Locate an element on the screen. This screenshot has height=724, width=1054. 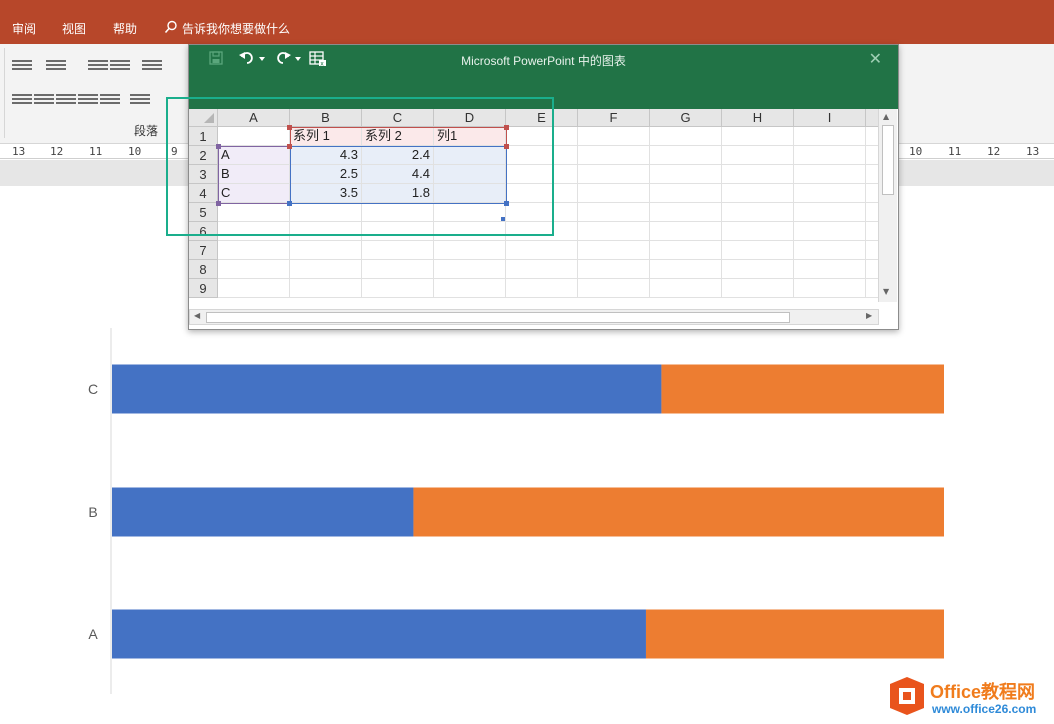
tab-view: 视图 is located at coordinates (74, 28).